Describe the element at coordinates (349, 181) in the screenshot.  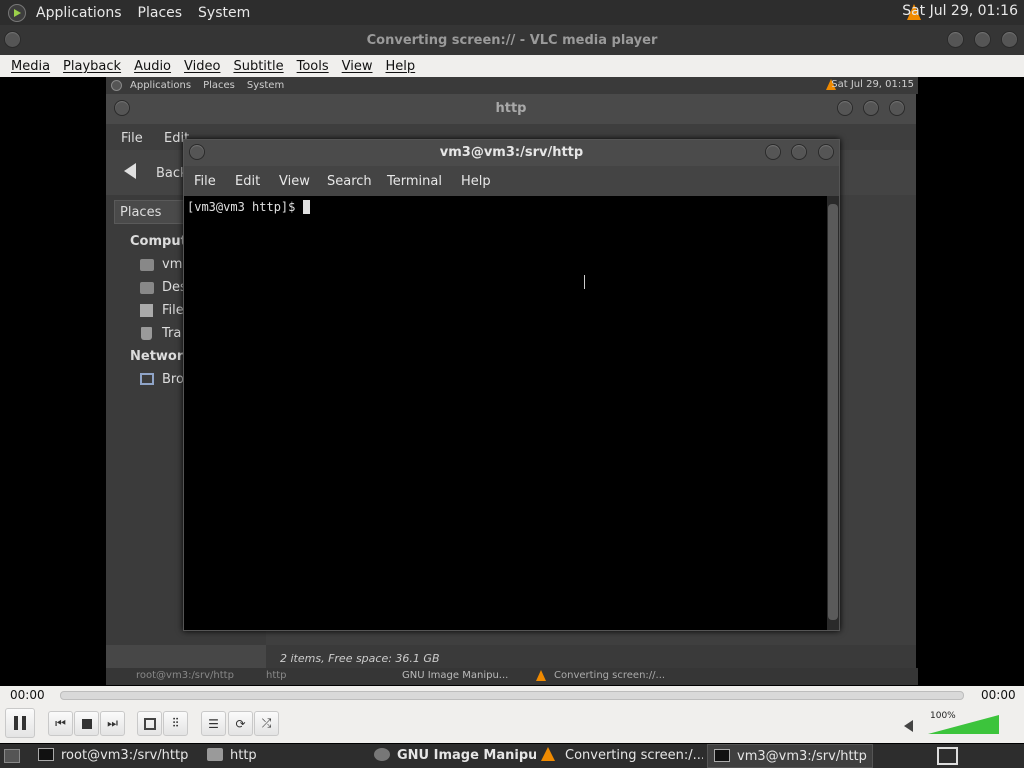
I see `terminal-menu-search: Search` at that location.